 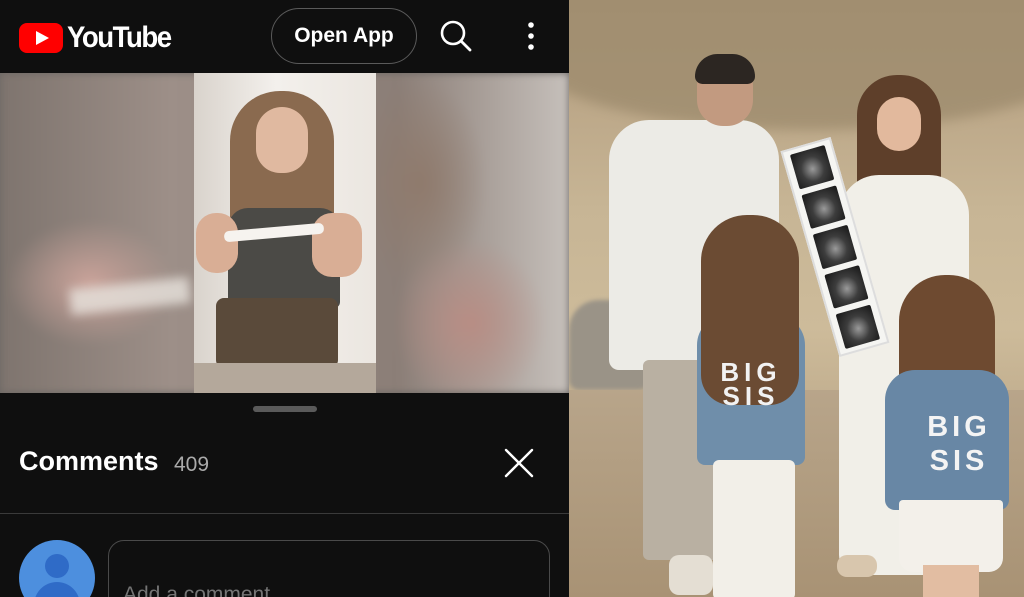 What do you see at coordinates (41, 38) in the screenshot?
I see `youtube-logo-icon` at bounding box center [41, 38].